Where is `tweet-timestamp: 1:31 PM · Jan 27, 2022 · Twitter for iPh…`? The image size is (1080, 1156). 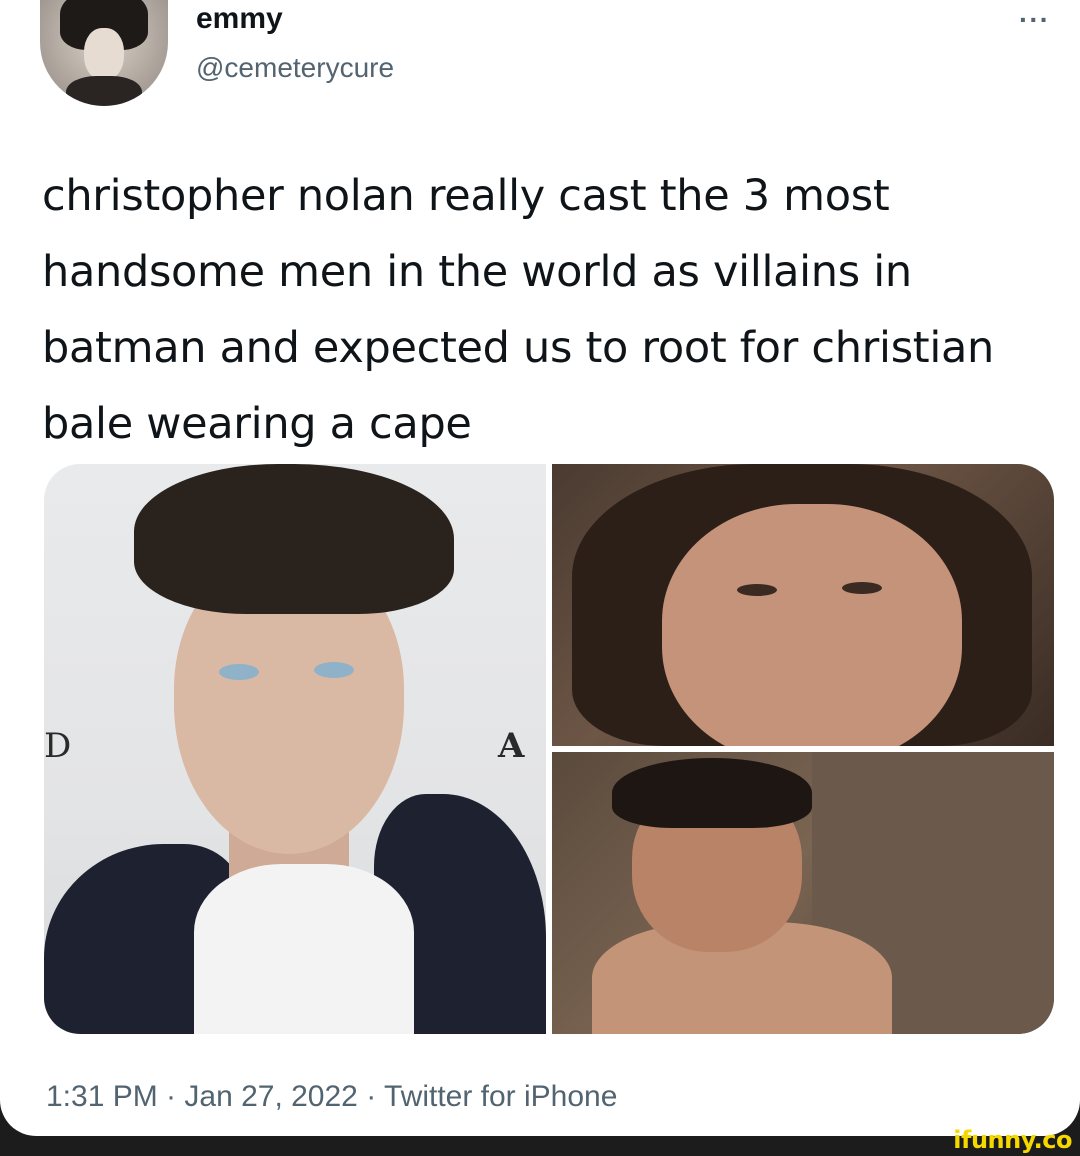 tweet-timestamp: 1:31 PM · Jan 27, 2022 · Twitter for iPh… is located at coordinates (331, 1097).